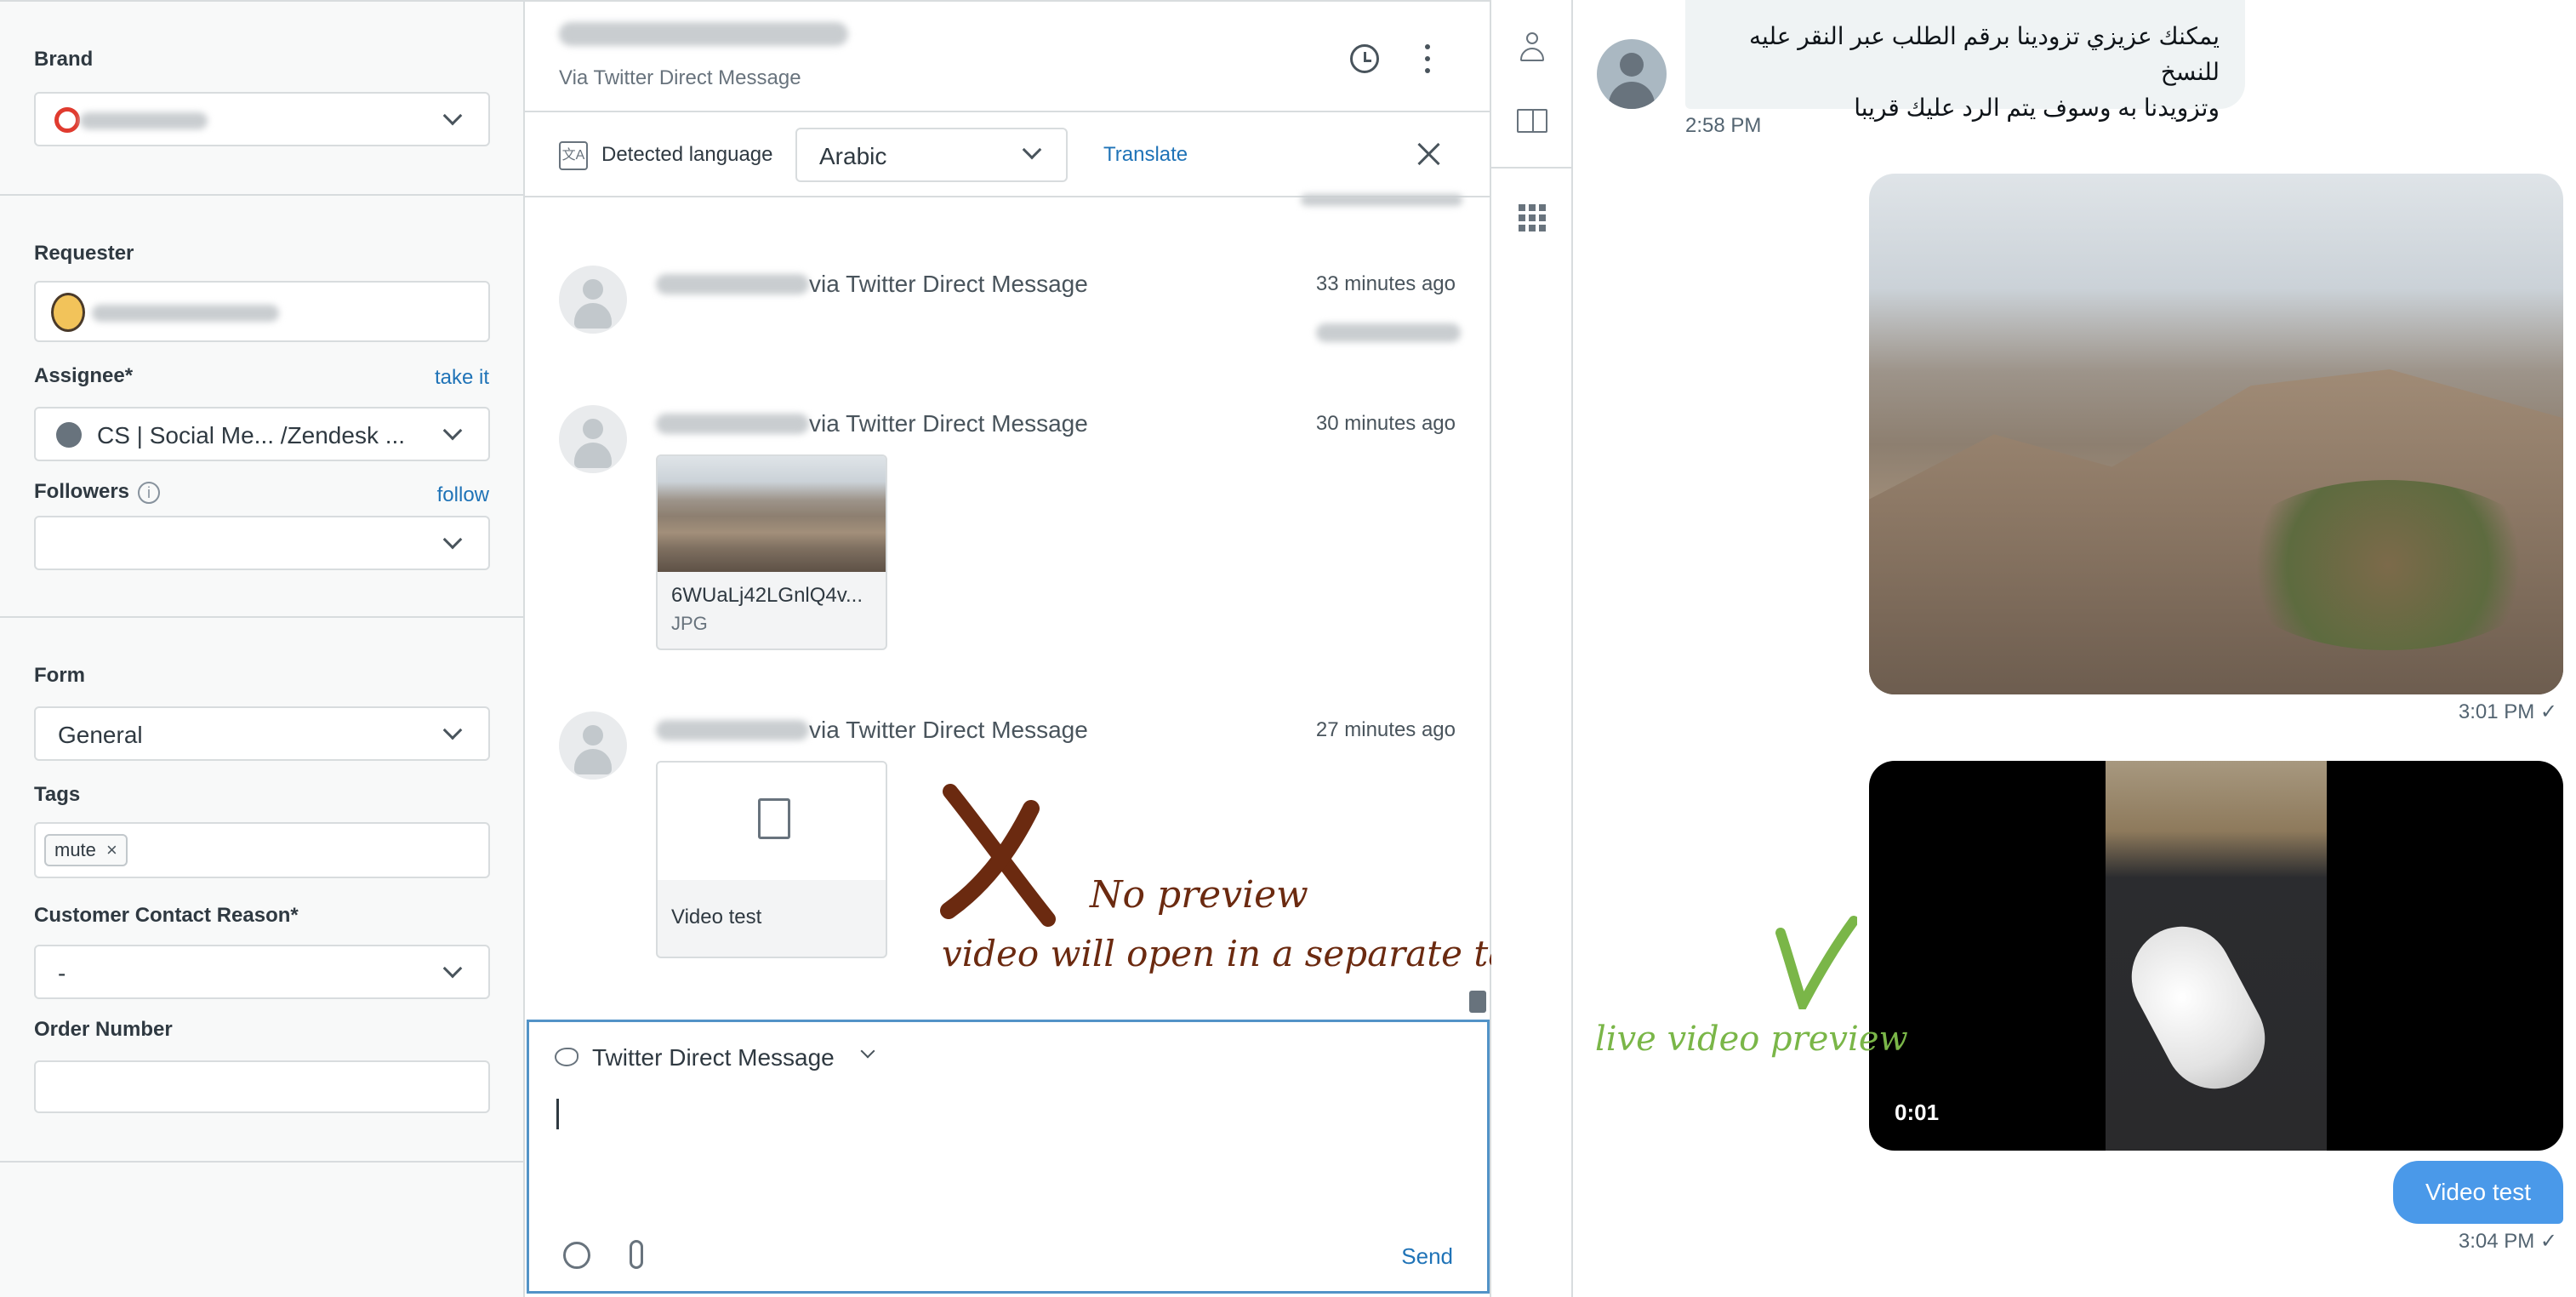  What do you see at coordinates (2507, 712) in the screenshot?
I see `image-time: 3:01 PM ✓` at bounding box center [2507, 712].